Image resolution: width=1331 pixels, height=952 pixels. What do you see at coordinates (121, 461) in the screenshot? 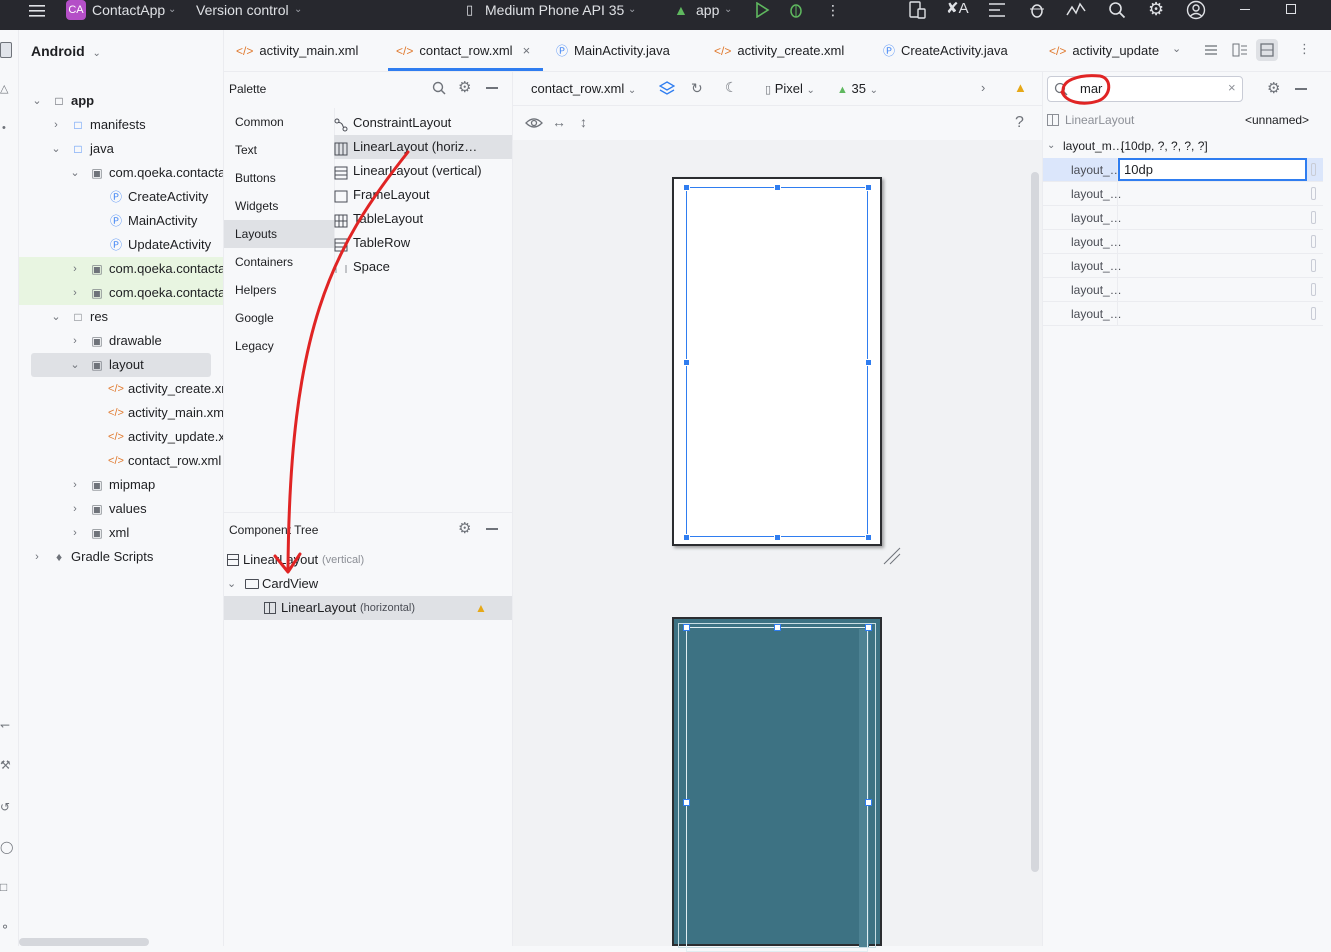
I see `tree-item: </> contact_row.xml` at bounding box center [121, 461].